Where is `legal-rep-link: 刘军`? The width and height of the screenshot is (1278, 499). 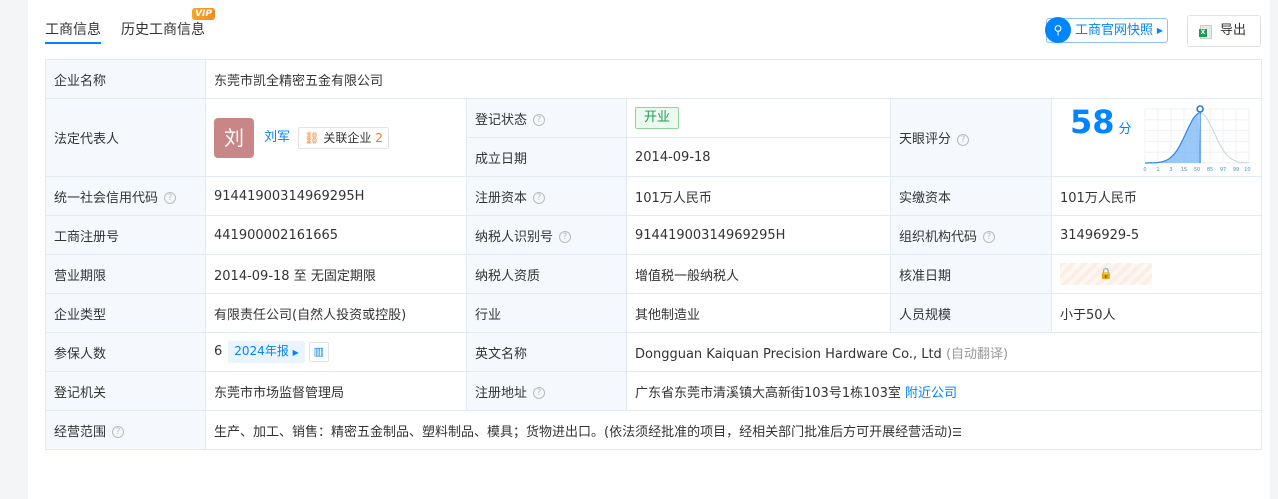 legal-rep-link: 刘军 is located at coordinates (277, 137).